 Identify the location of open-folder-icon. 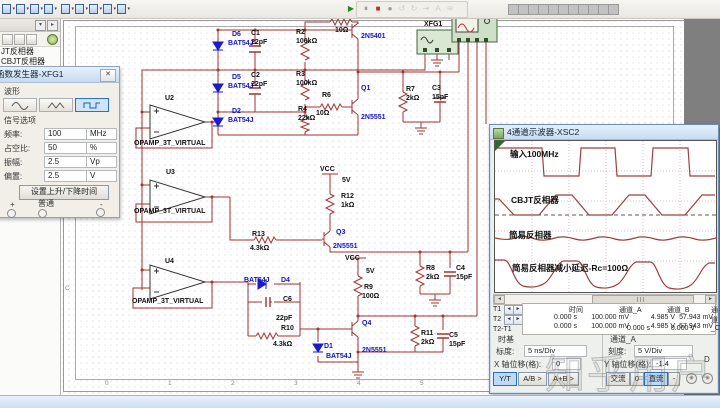
(19, 39).